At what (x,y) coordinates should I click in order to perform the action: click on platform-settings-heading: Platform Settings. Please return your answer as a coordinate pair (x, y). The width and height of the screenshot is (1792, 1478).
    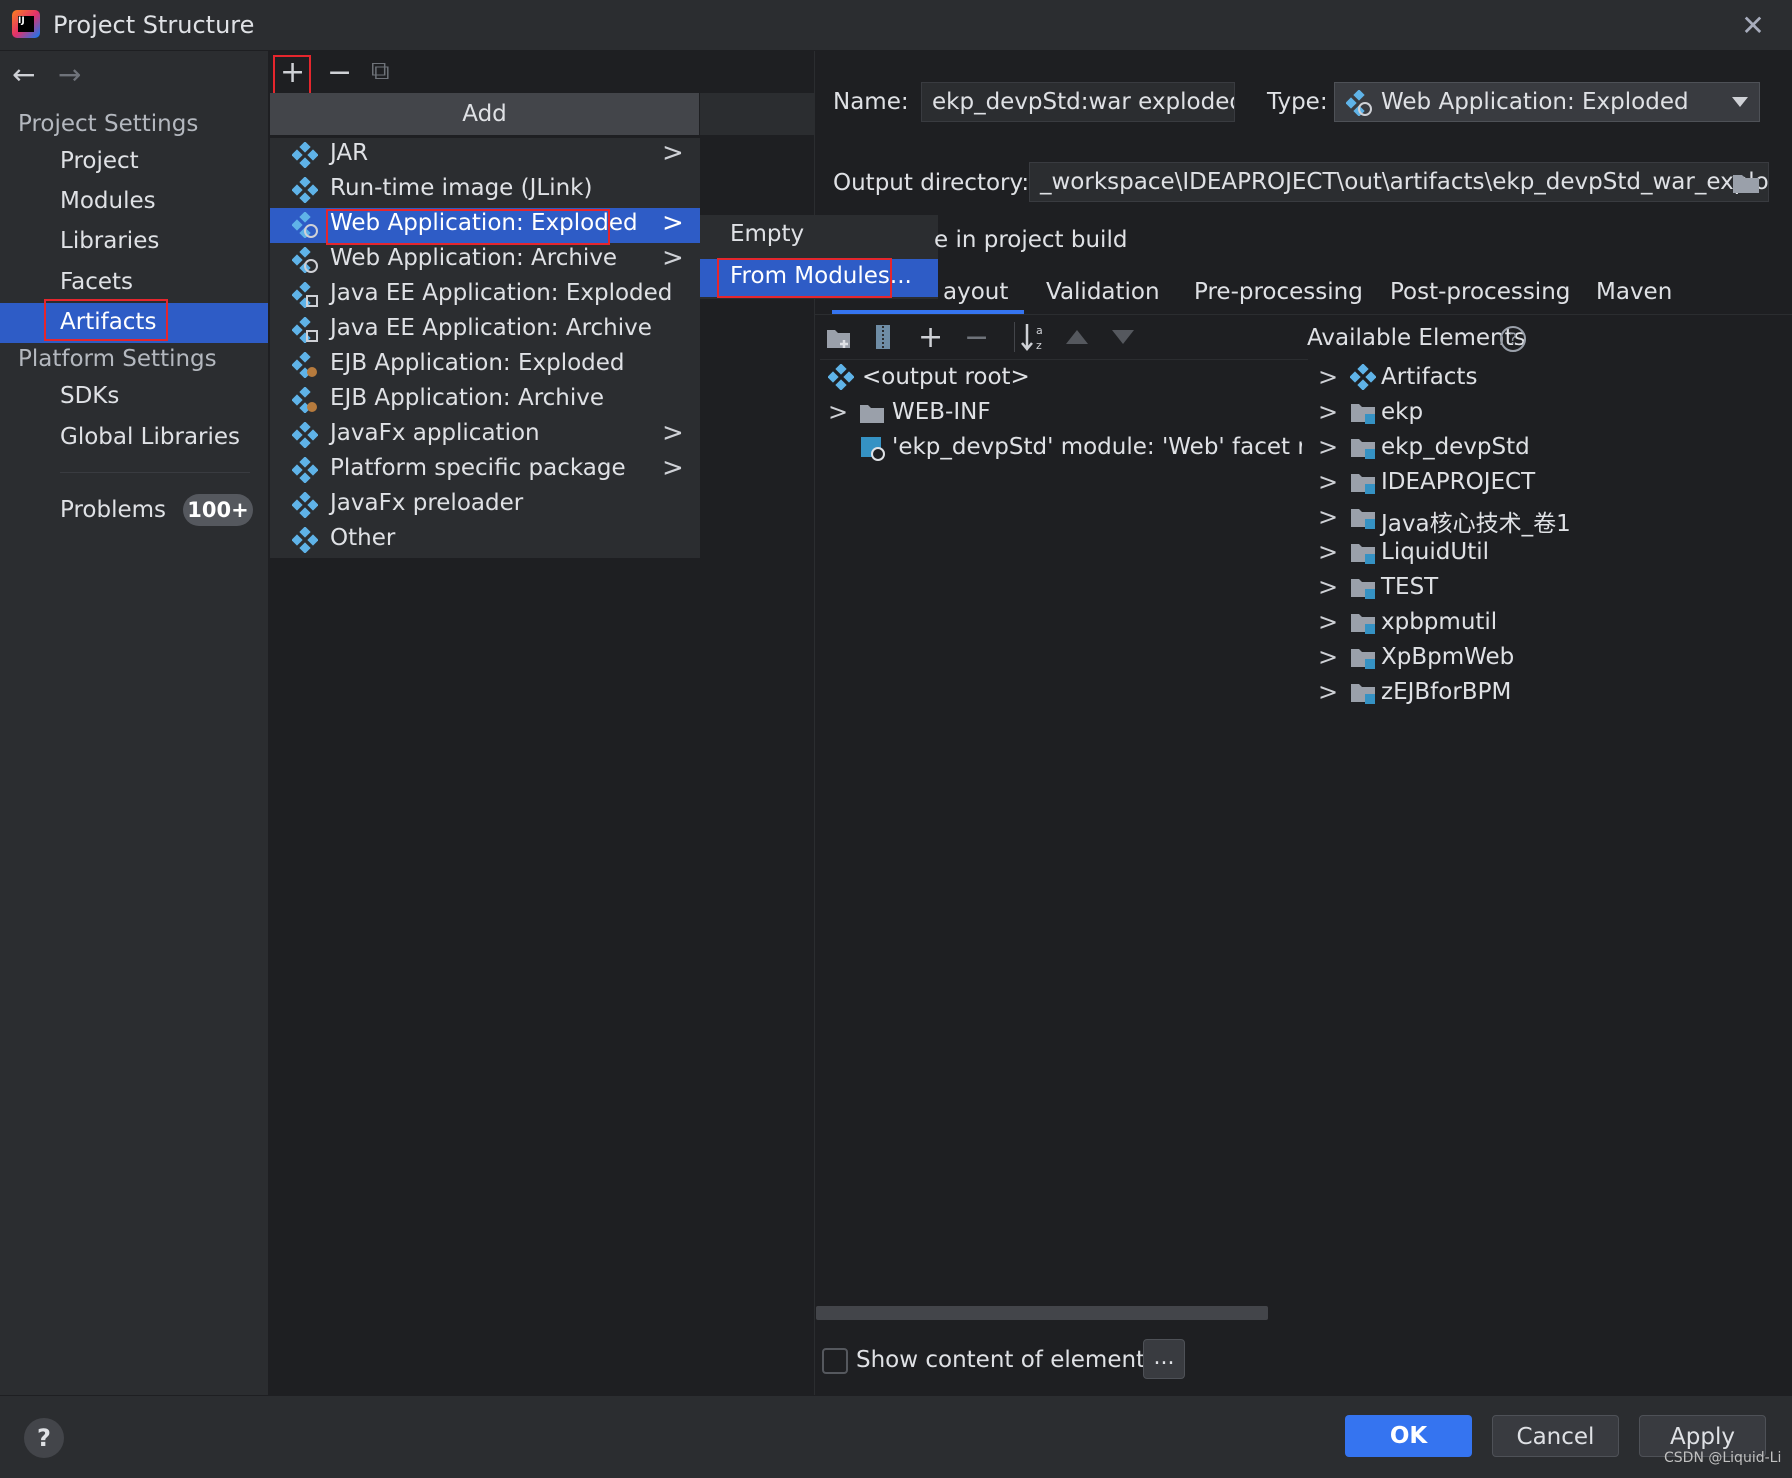
    Looking at the image, I should click on (117, 359).